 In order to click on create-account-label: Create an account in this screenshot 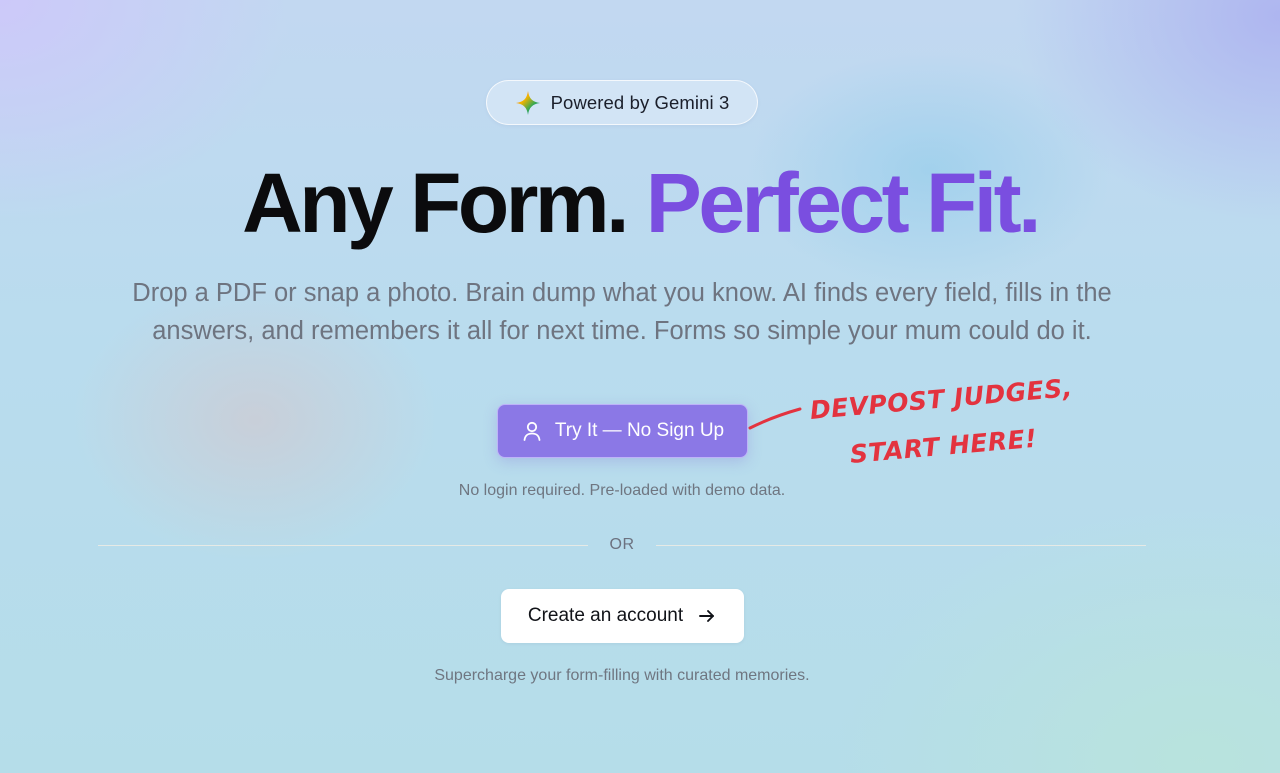, I will do `click(605, 615)`.